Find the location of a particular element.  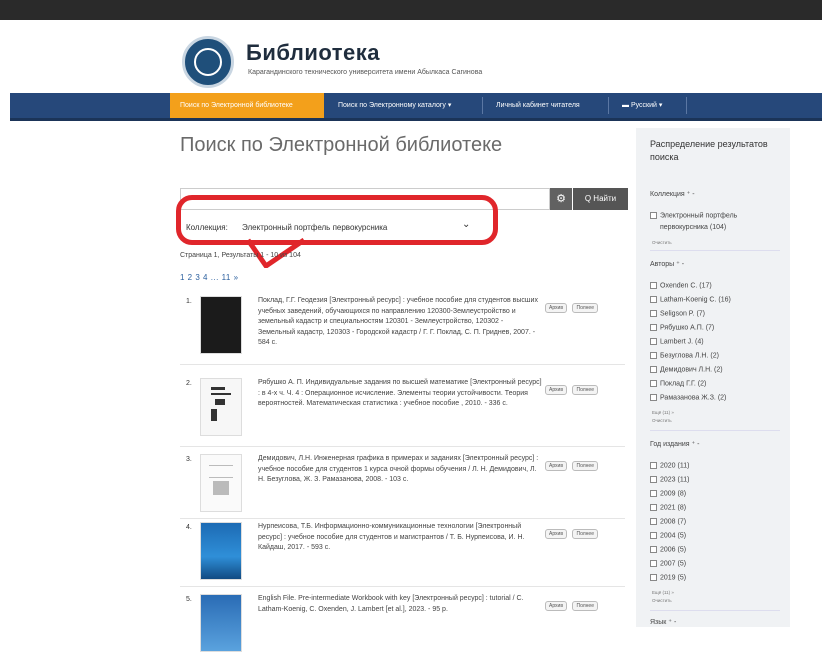

facet-author-item: Latham-Koenig C. (16) is located at coordinates (690, 299).